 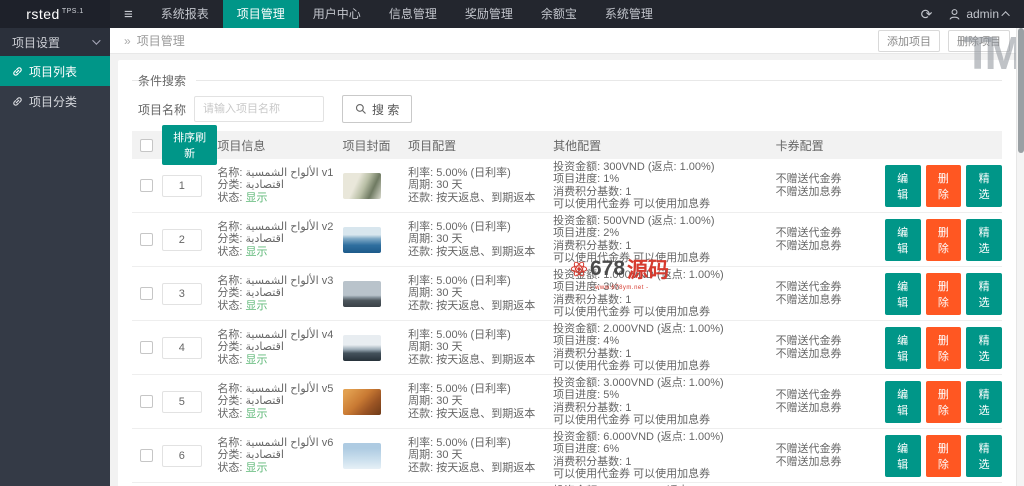 I want to click on toolbar: 添加项目 删除项目, so click(x=944, y=40).